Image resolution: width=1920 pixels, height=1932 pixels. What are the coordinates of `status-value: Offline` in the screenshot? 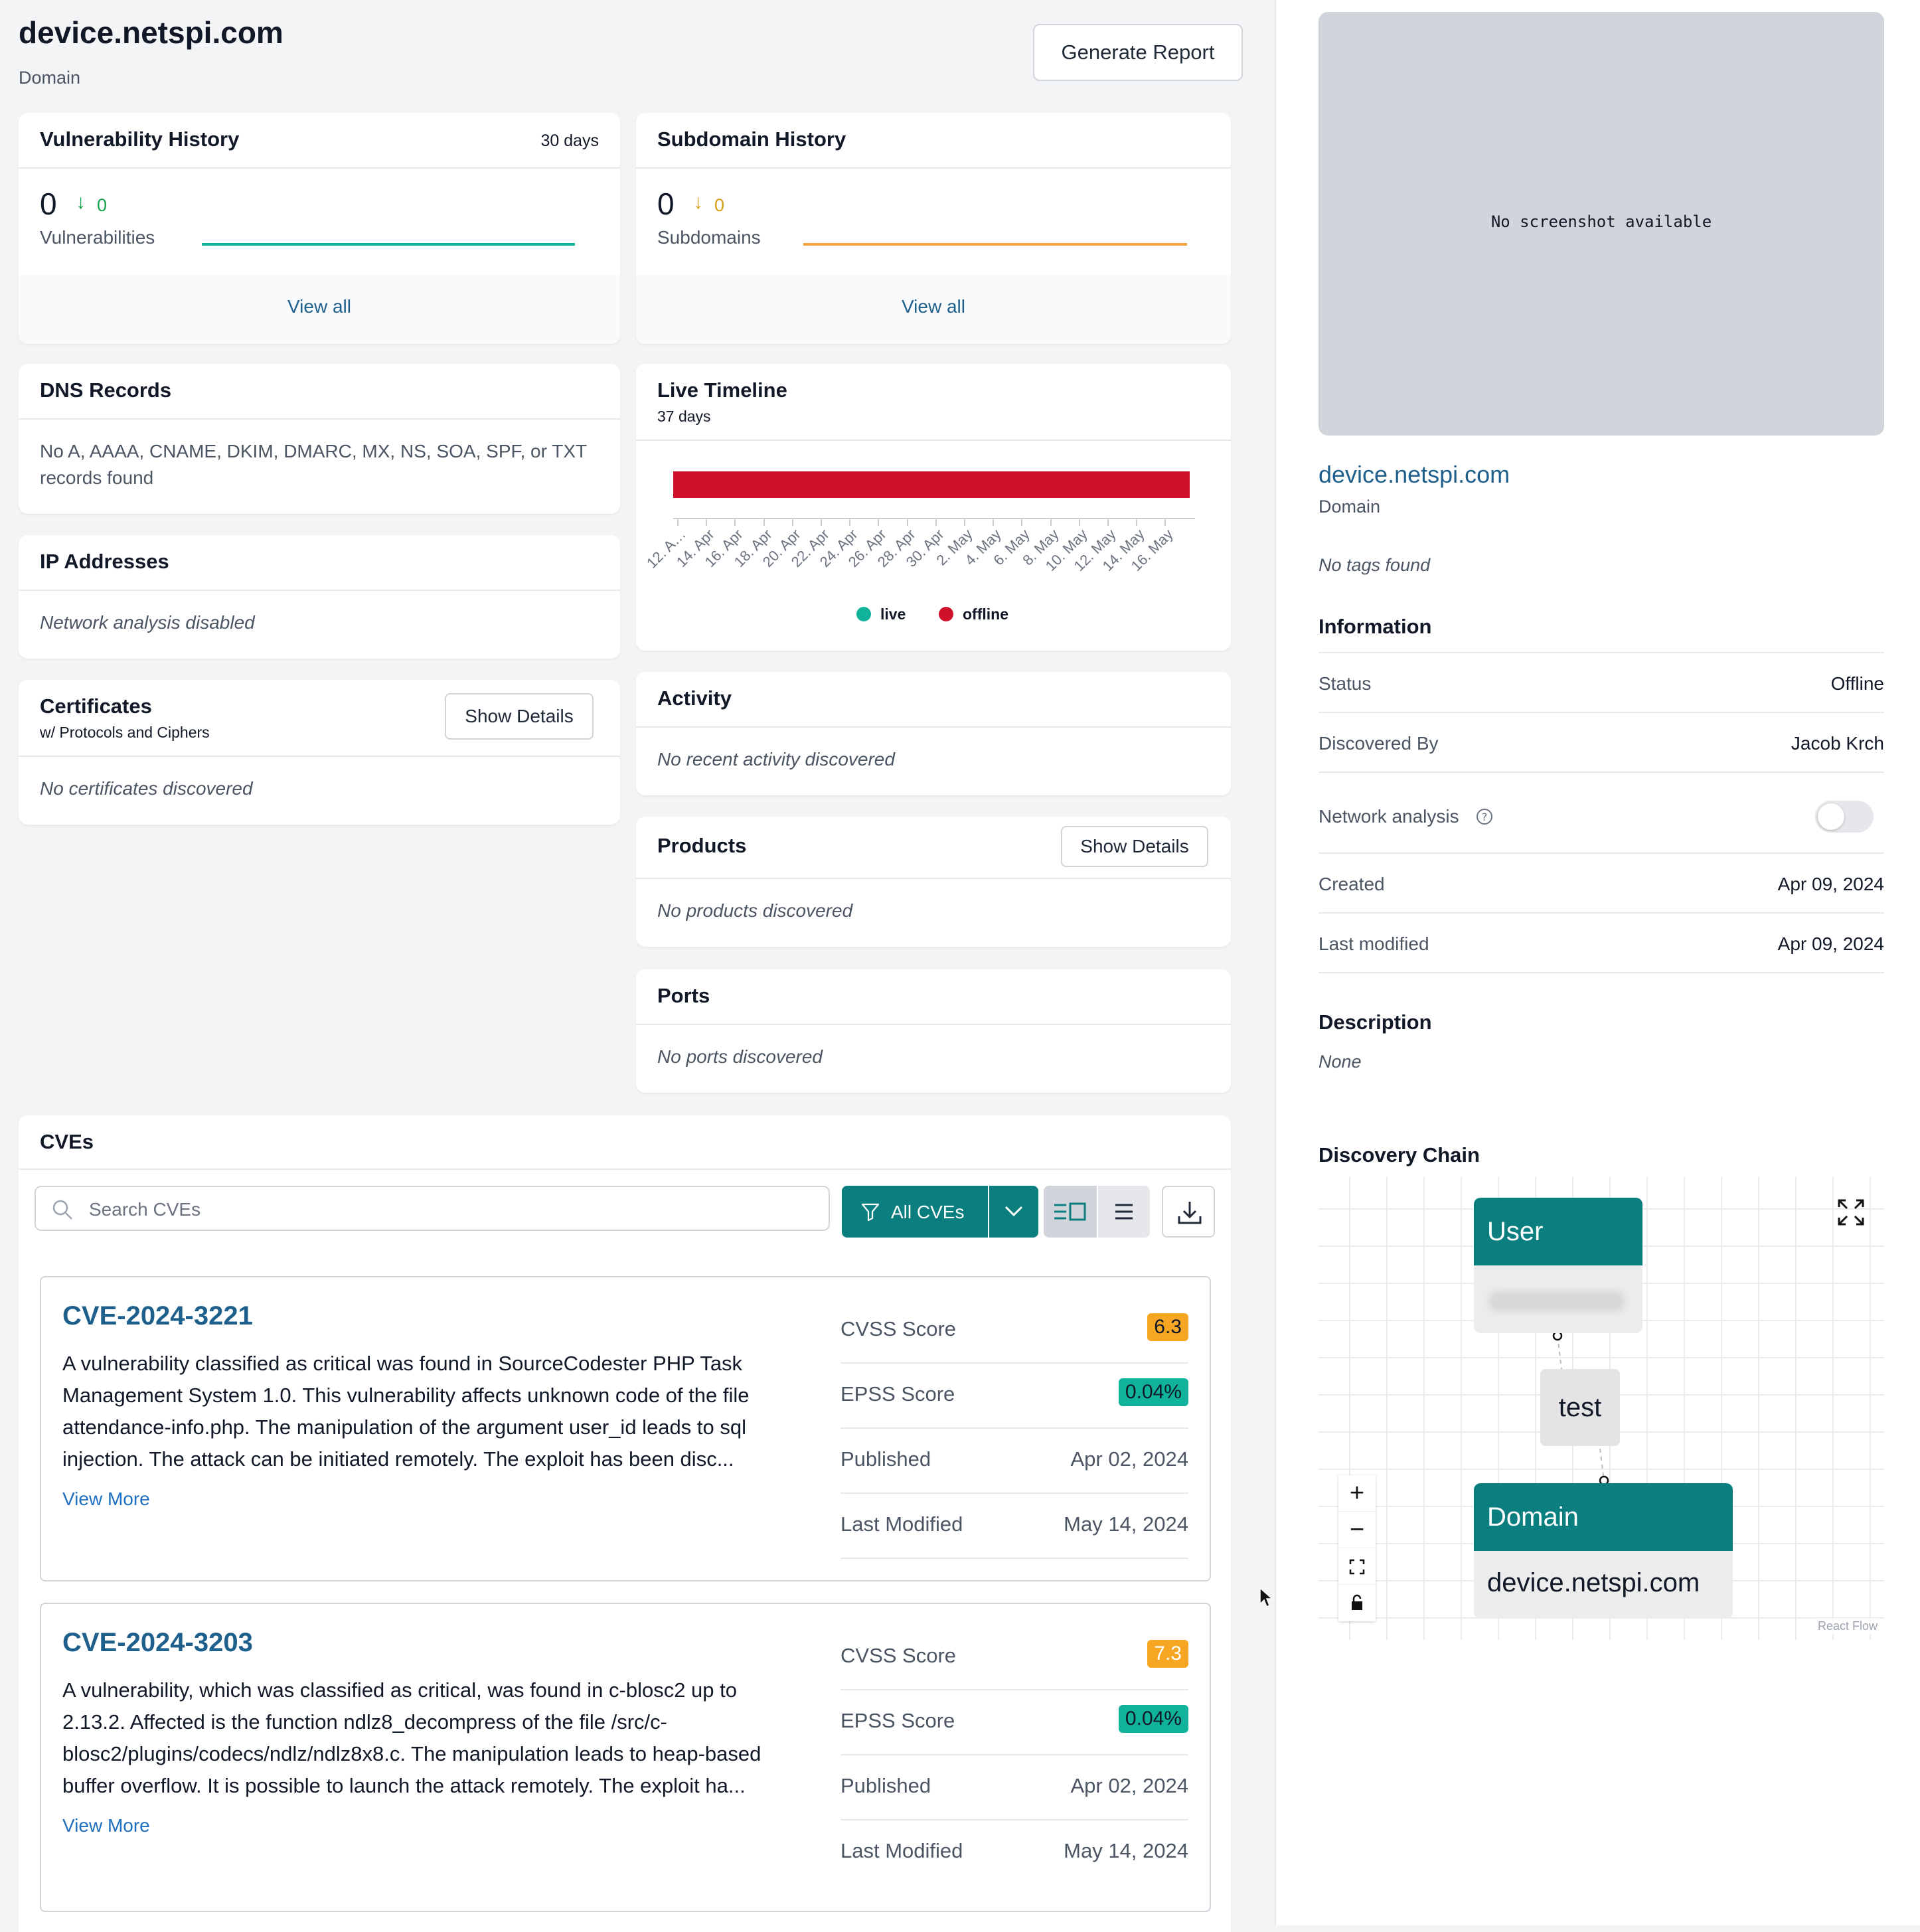 It's located at (1857, 683).